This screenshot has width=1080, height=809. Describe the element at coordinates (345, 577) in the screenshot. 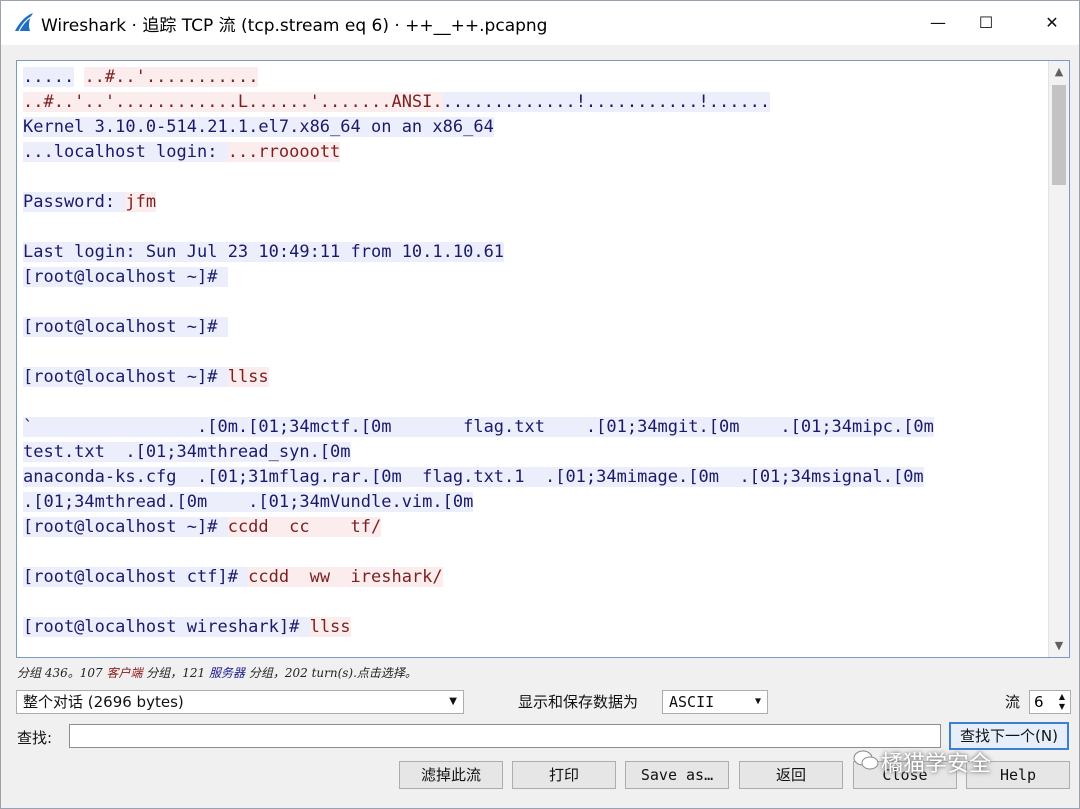

I see `client-data: ccdd ww ireshark/` at that location.